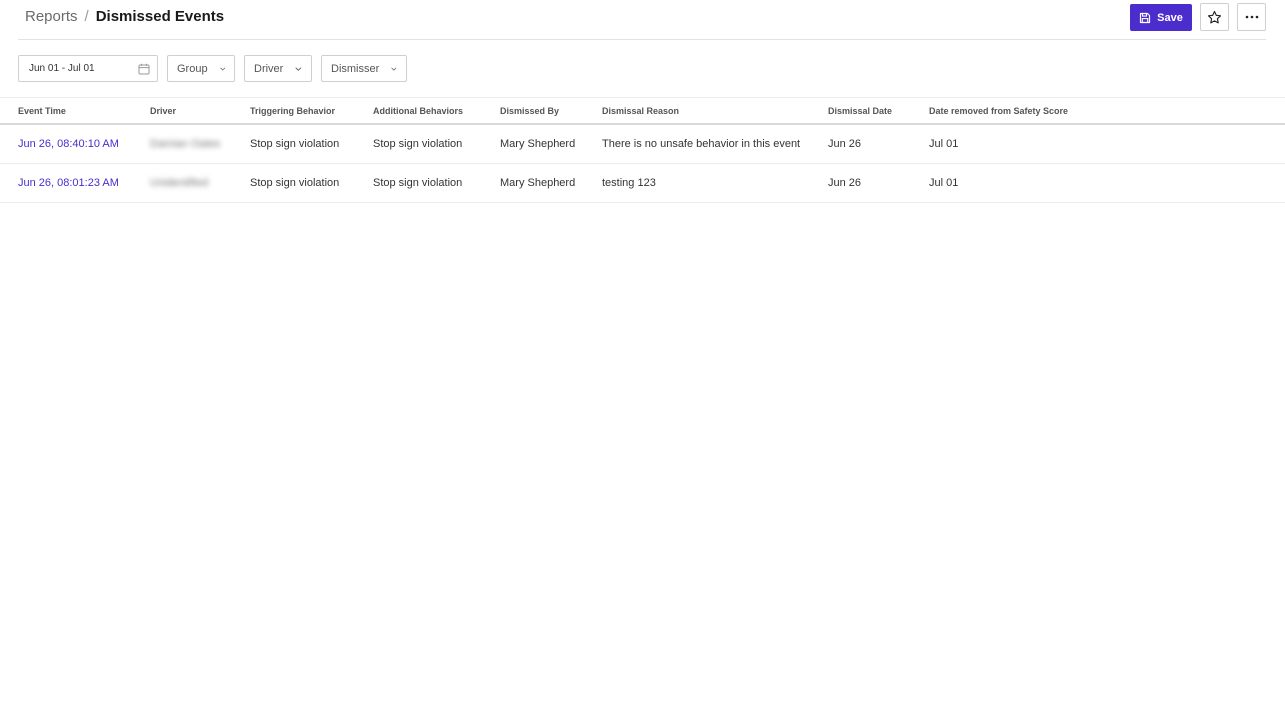 This screenshot has height=717, width=1285. What do you see at coordinates (418, 111) in the screenshot?
I see `column-header-additional-behaviors: Additional Behaviors` at bounding box center [418, 111].